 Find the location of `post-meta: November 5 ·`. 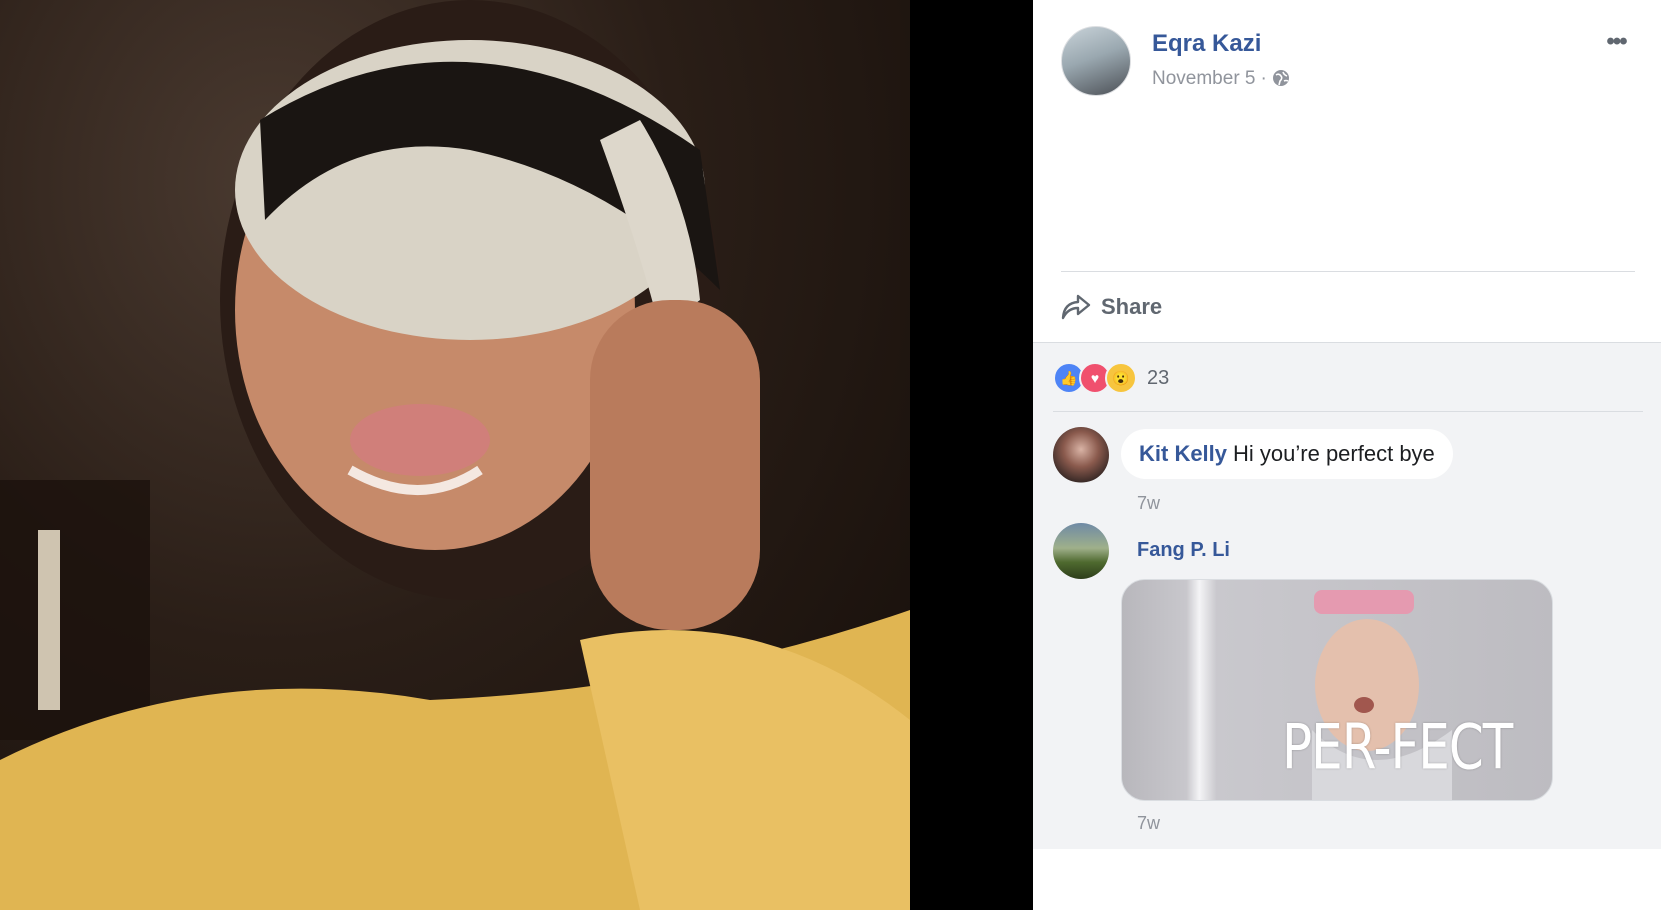

post-meta: November 5 · is located at coordinates (1221, 79).